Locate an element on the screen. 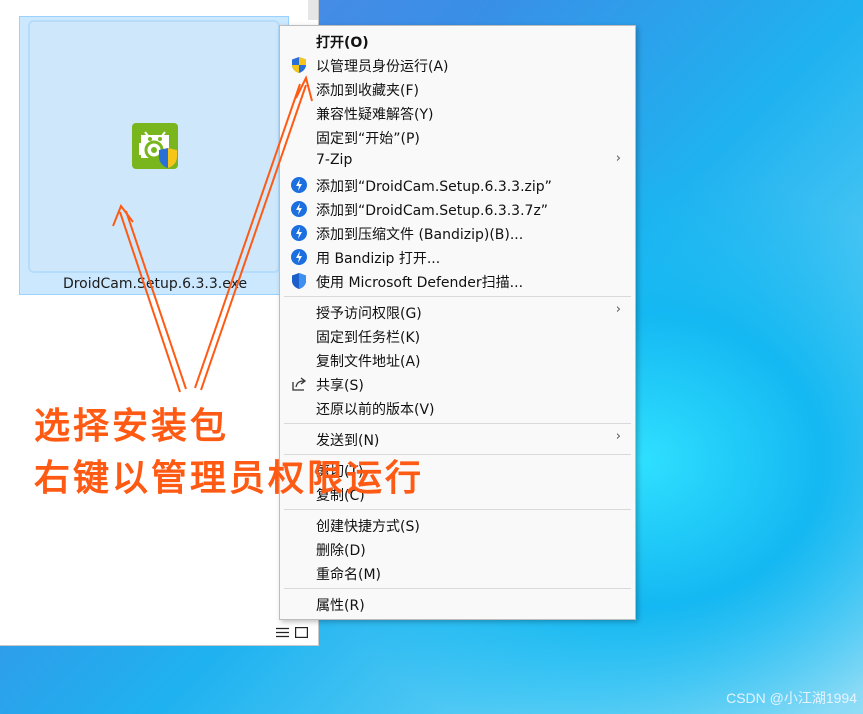 The width and height of the screenshot is (863, 714). file-name-label: DroidCam.Setup.6.3.3.exe is located at coordinates (155, 284).